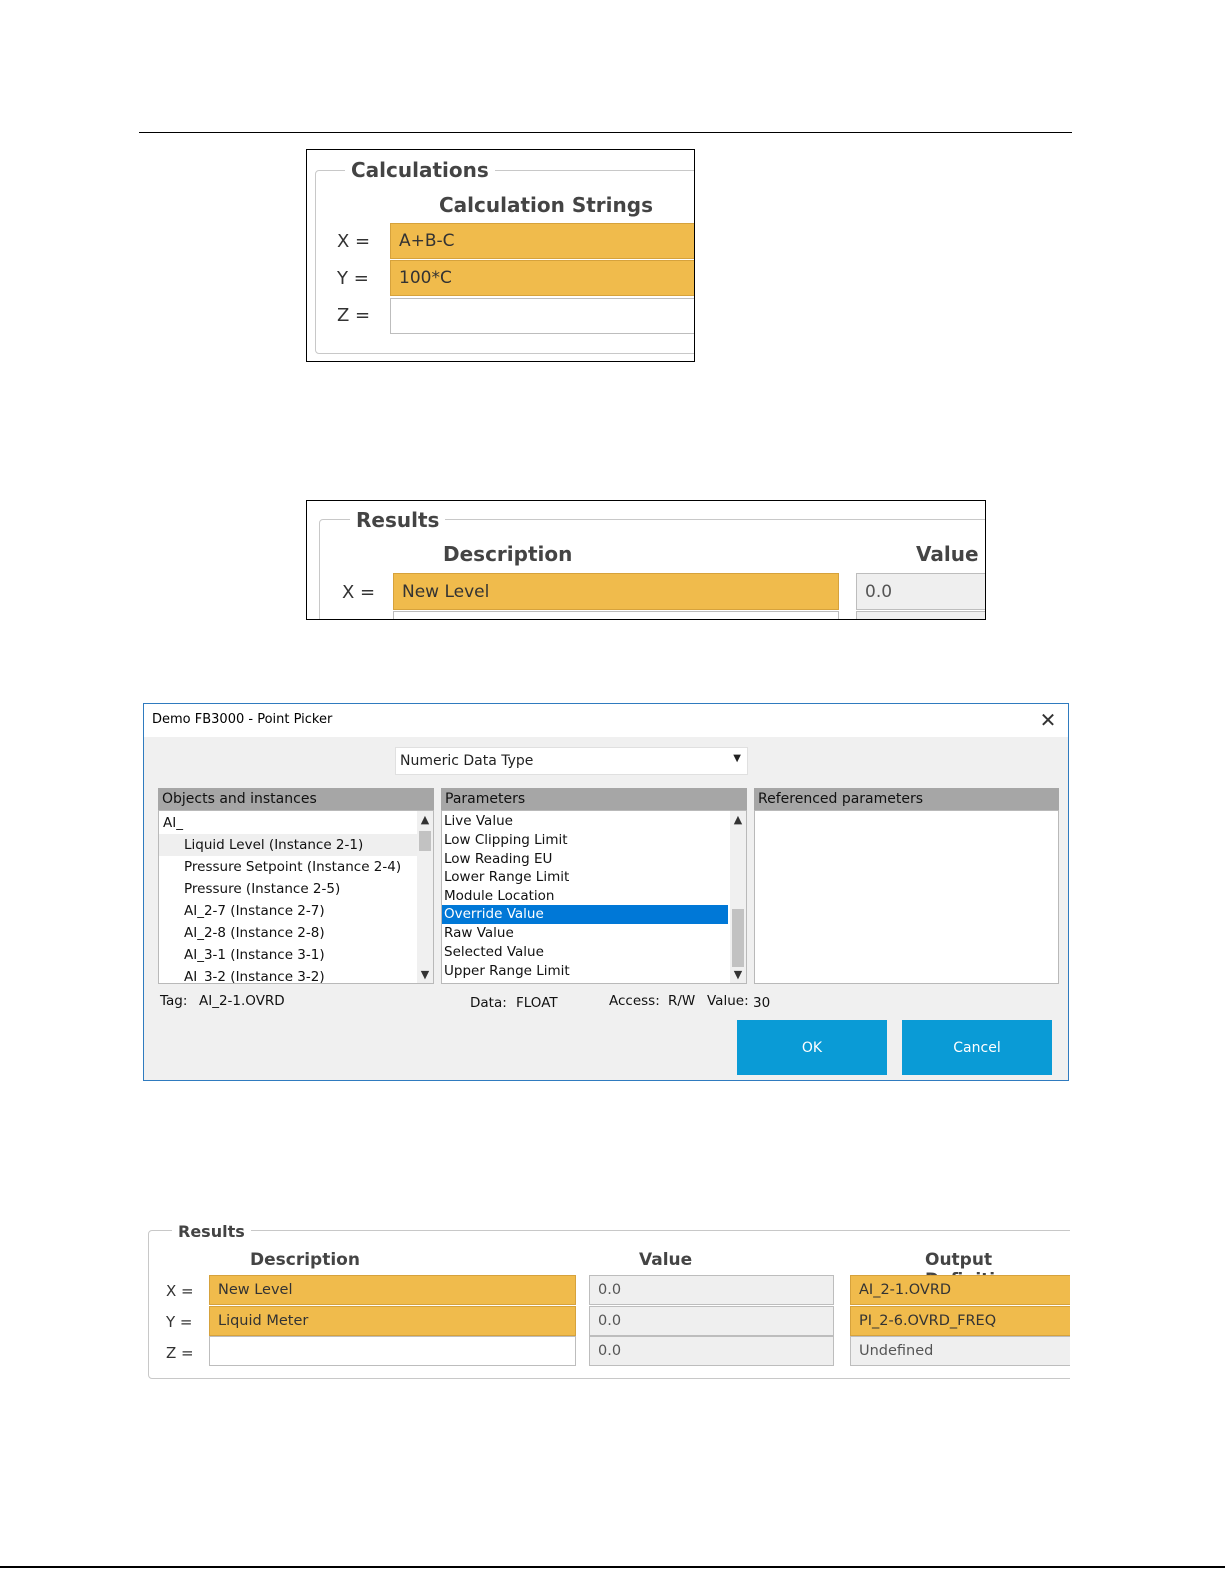 The height and width of the screenshot is (1585, 1225). What do you see at coordinates (542, 241) in the screenshot?
I see `calc-x-input: A+B-C` at bounding box center [542, 241].